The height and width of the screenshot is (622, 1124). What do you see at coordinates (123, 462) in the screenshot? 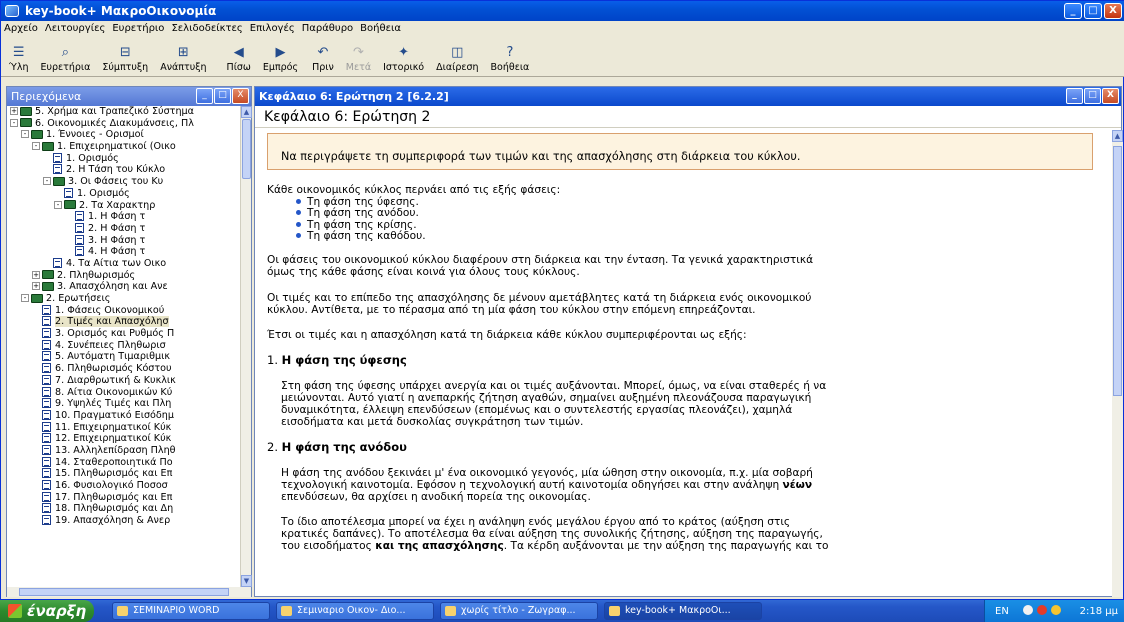
I see `tree-item: 14. Σταθεροποιητικά Πο` at bounding box center [123, 462].